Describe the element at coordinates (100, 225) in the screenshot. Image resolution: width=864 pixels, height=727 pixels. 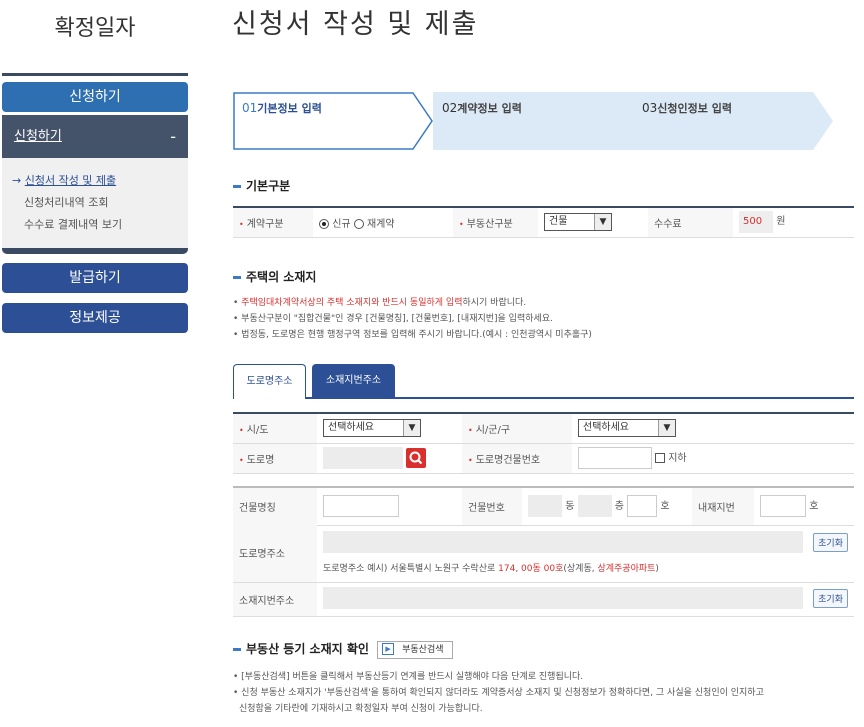
I see `submenu-item-fee-history: 수수료 결제내역 보기` at that location.